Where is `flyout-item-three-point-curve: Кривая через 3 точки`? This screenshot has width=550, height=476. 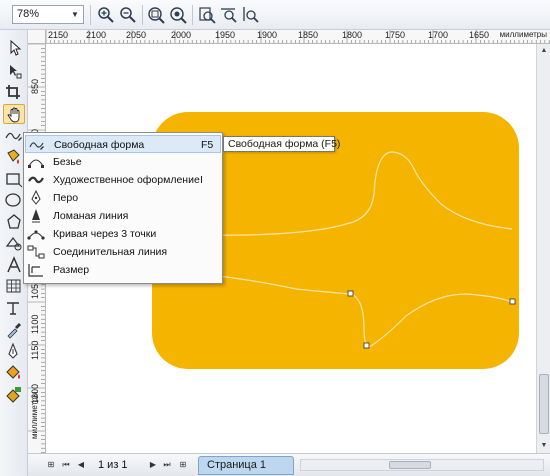 flyout-item-three-point-curve: Кривая через 3 точки is located at coordinates (123, 234).